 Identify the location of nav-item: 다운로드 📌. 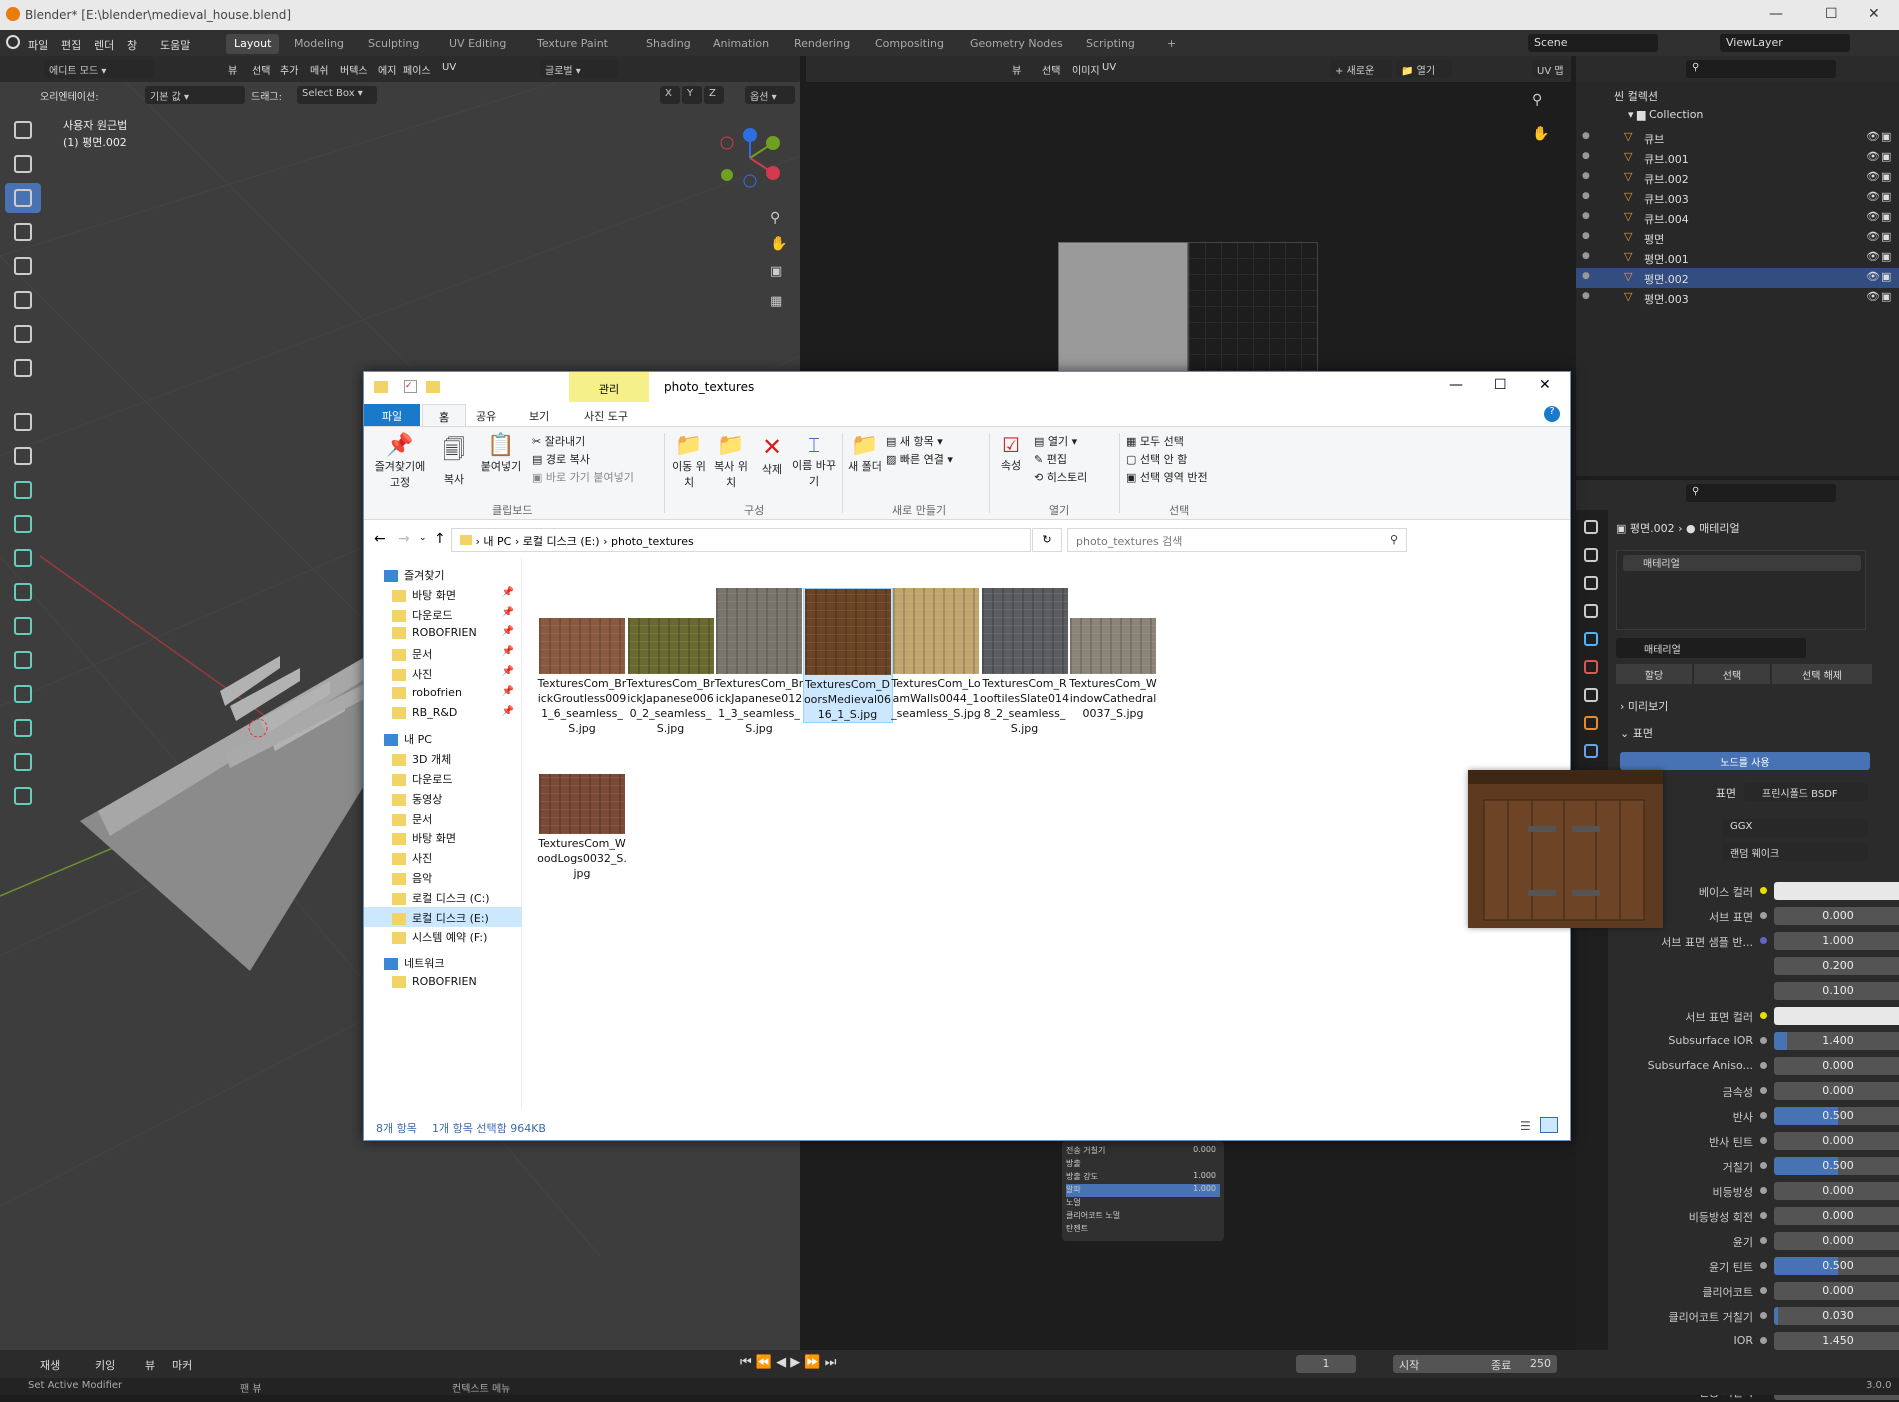
(443, 614).